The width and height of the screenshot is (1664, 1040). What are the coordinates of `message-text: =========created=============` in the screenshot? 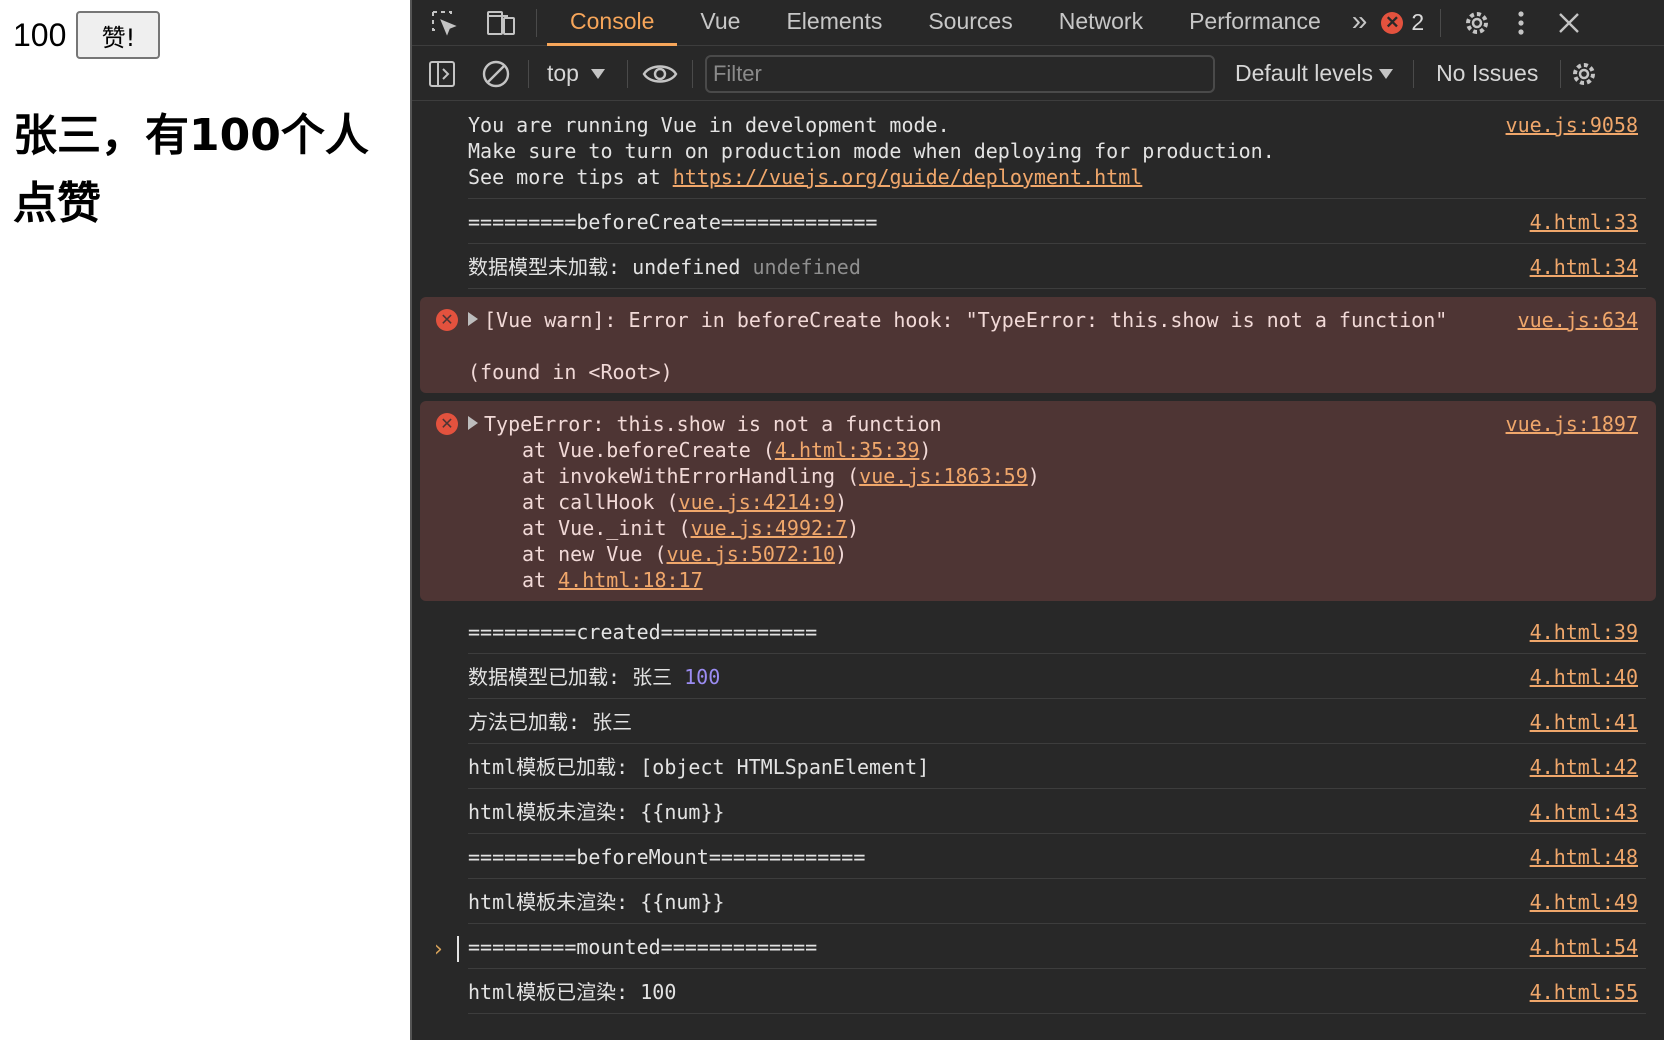 It's located at (643, 632).